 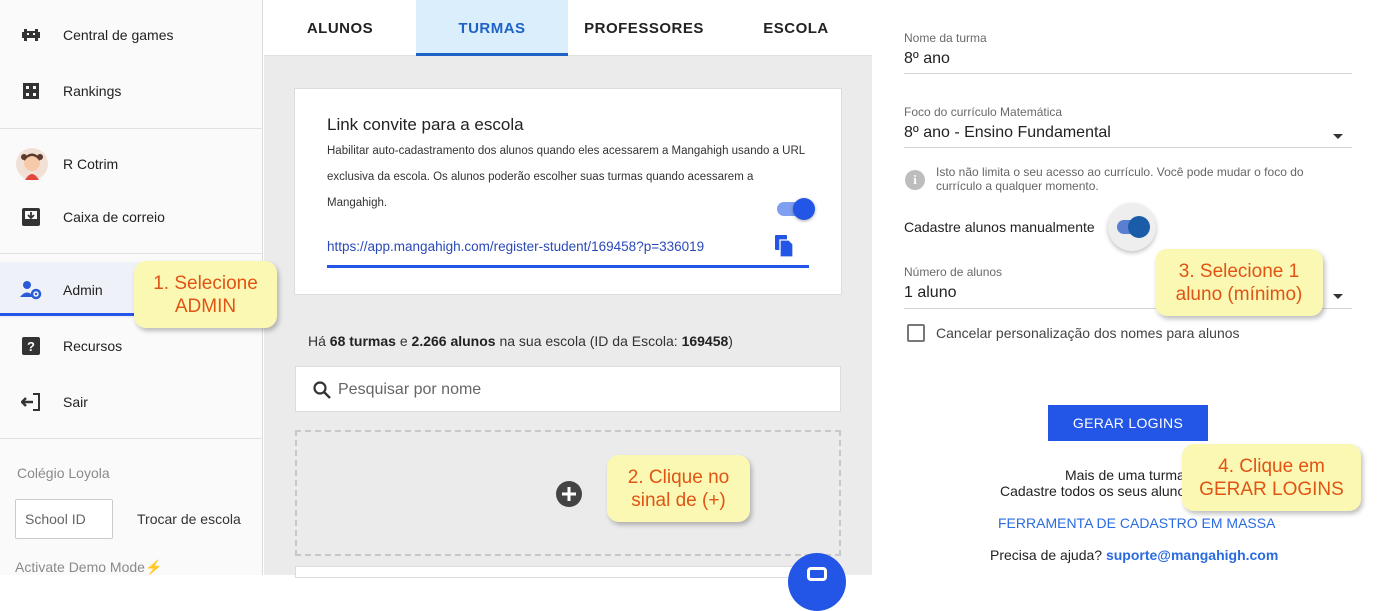 What do you see at coordinates (93, 346) in the screenshot?
I see `sidebar-item-label: Recursos` at bounding box center [93, 346].